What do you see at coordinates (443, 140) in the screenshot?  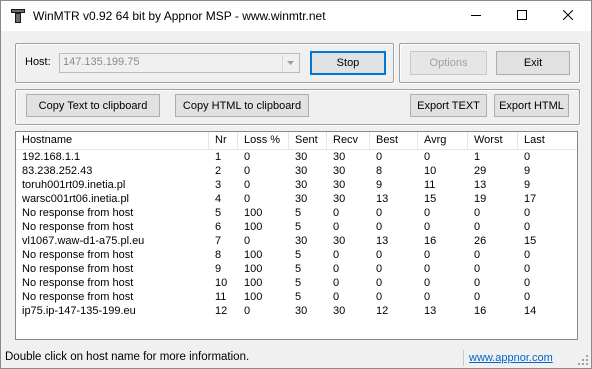 I see `column-header-avrg: Avrg` at bounding box center [443, 140].